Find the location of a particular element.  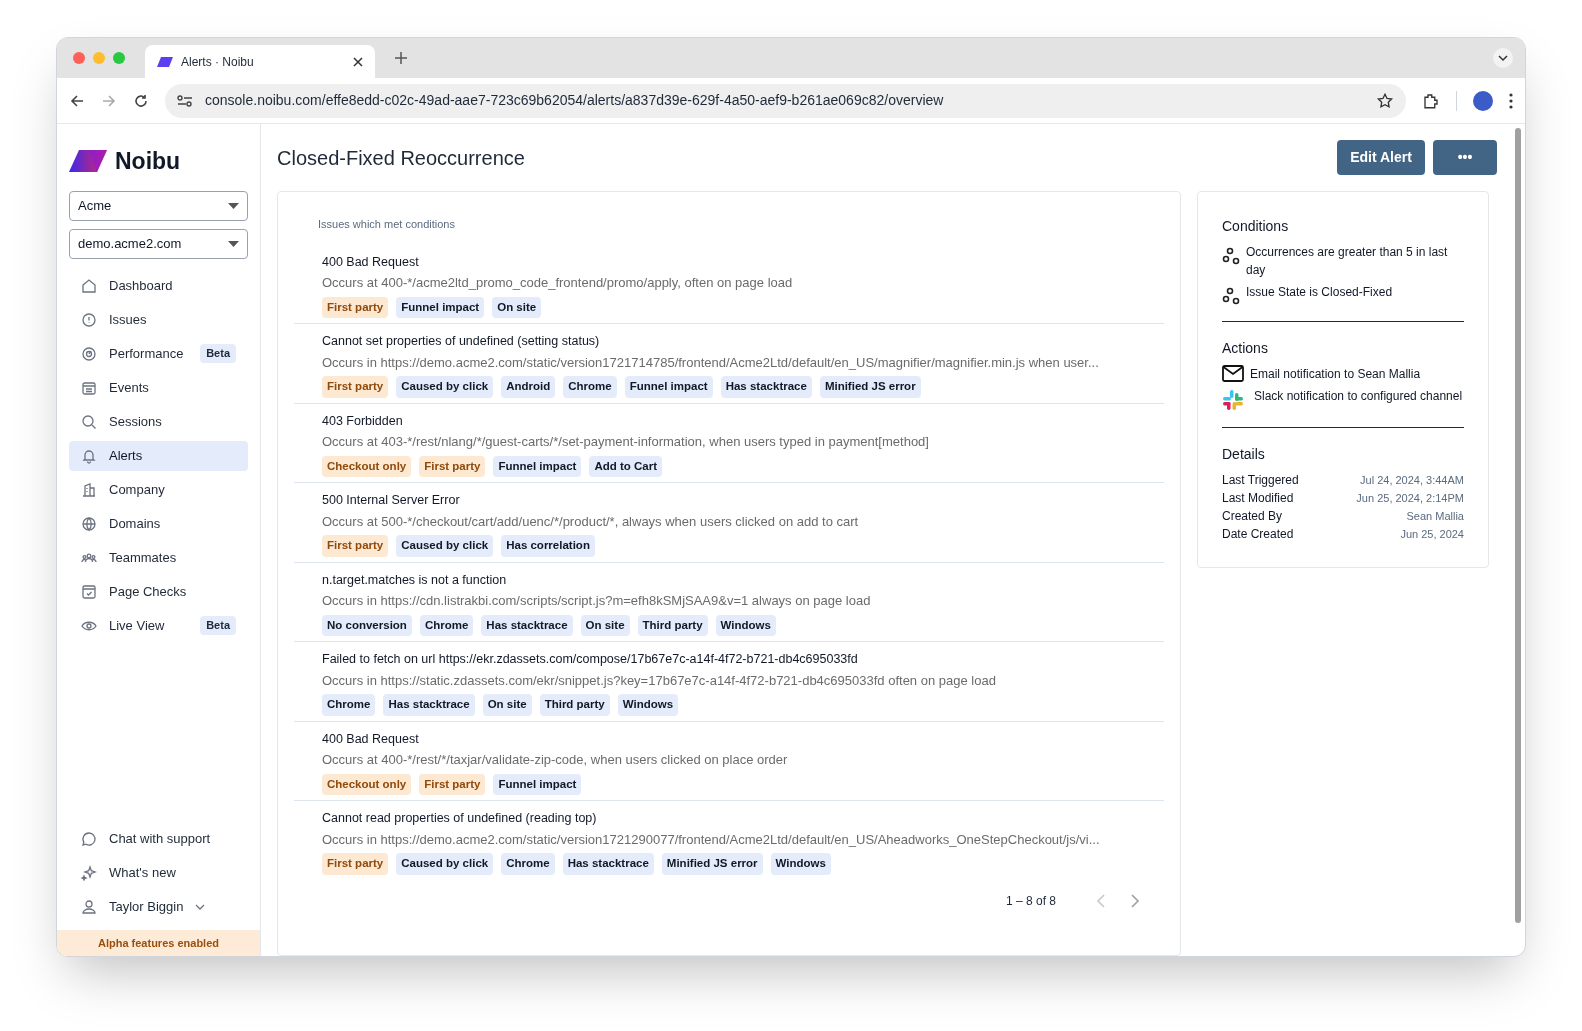

search-icon is located at coordinates (89, 421).